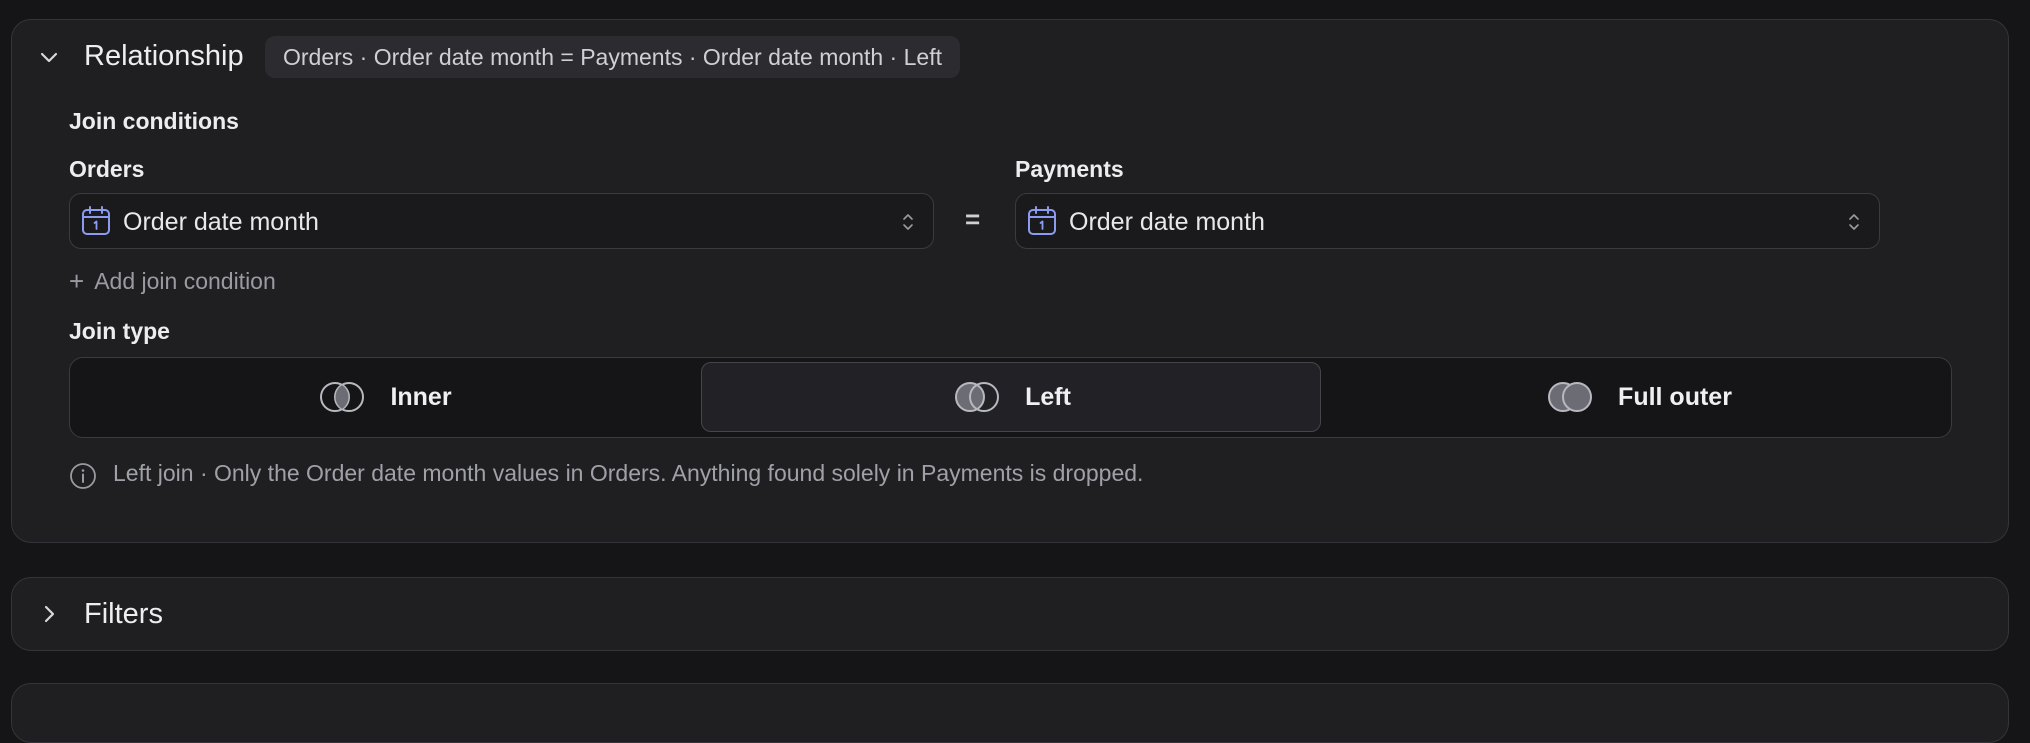 The image size is (2030, 743). Describe the element at coordinates (1048, 396) in the screenshot. I see `join-type-left-label: Left` at that location.